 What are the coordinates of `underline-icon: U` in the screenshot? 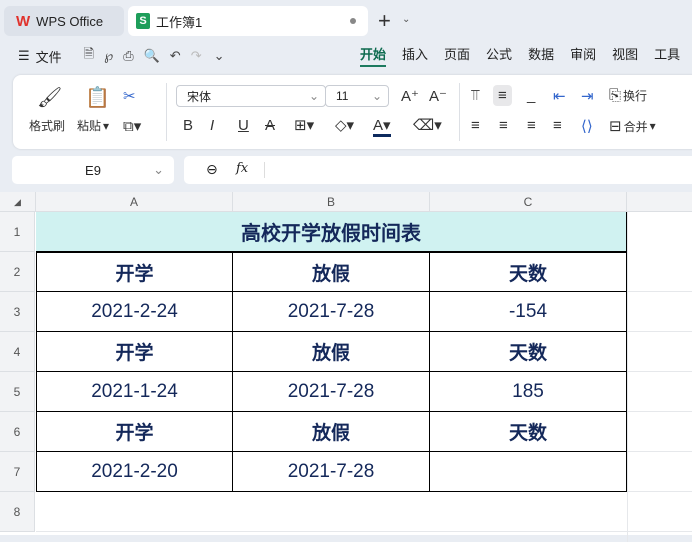 It's located at (243, 125).